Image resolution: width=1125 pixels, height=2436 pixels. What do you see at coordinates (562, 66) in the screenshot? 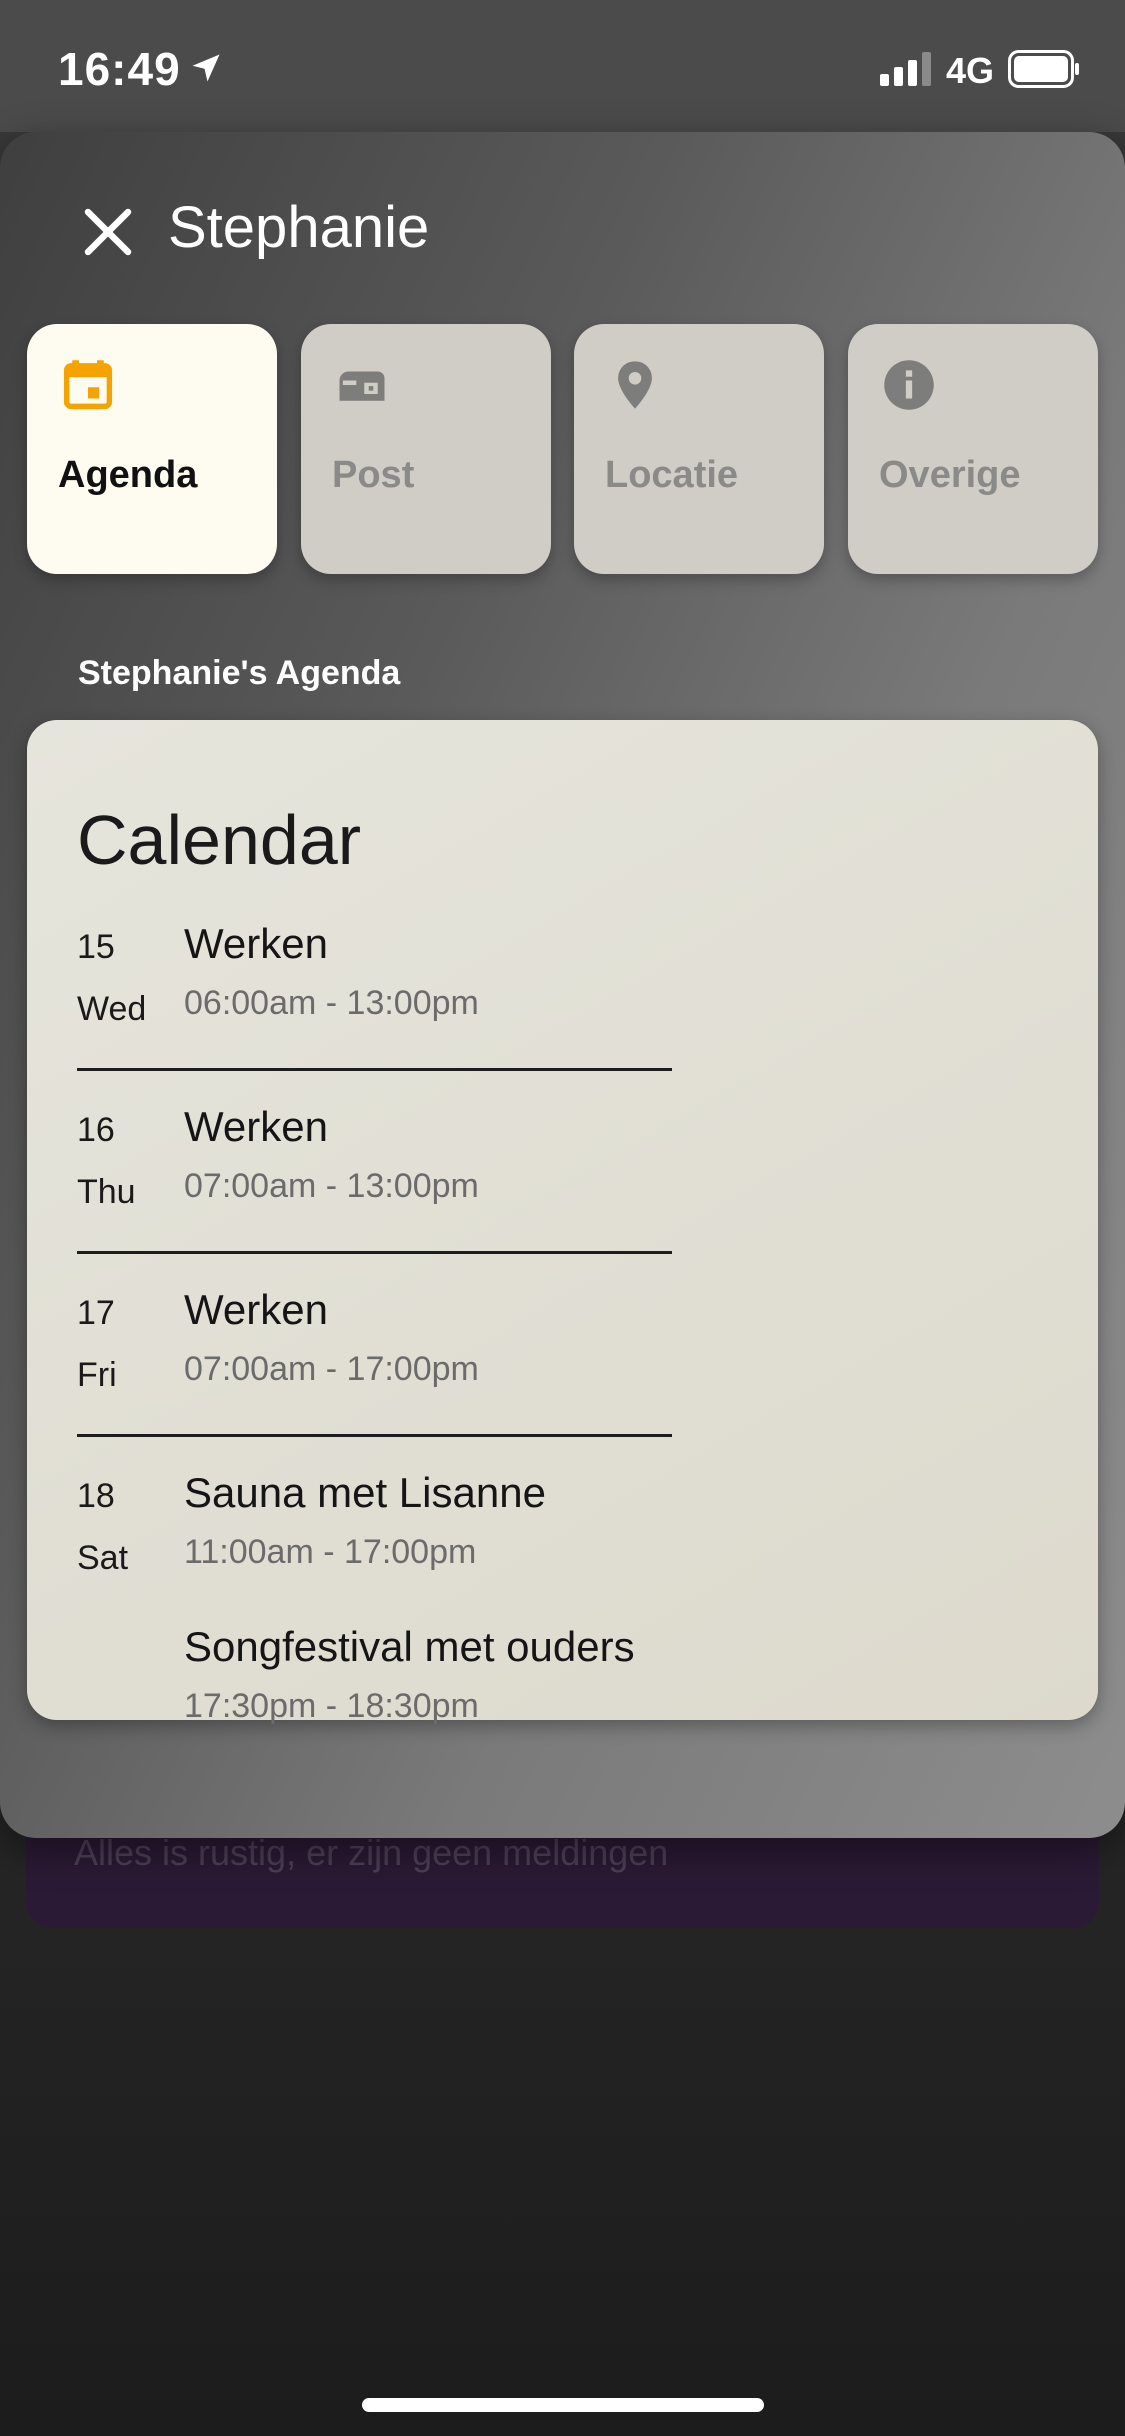
I see `status-bar: 16:49 4G` at bounding box center [562, 66].